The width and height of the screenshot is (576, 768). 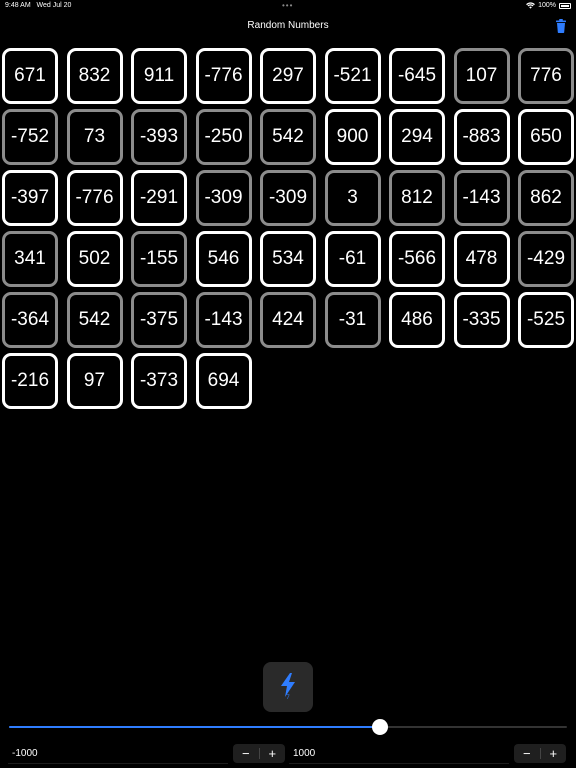 What do you see at coordinates (159, 259) in the screenshot?
I see `number-tile: -155` at bounding box center [159, 259].